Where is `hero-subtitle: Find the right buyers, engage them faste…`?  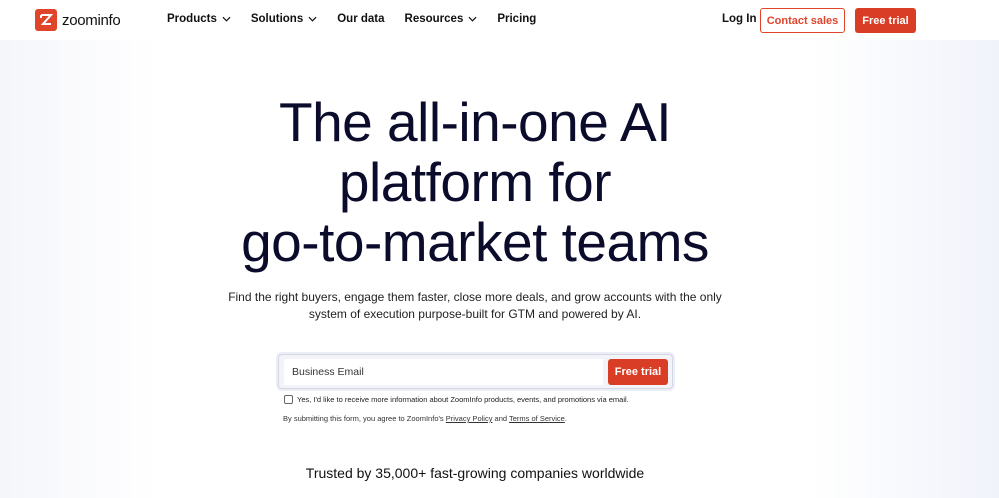 hero-subtitle: Find the right buyers, engage them faste… is located at coordinates (475, 306).